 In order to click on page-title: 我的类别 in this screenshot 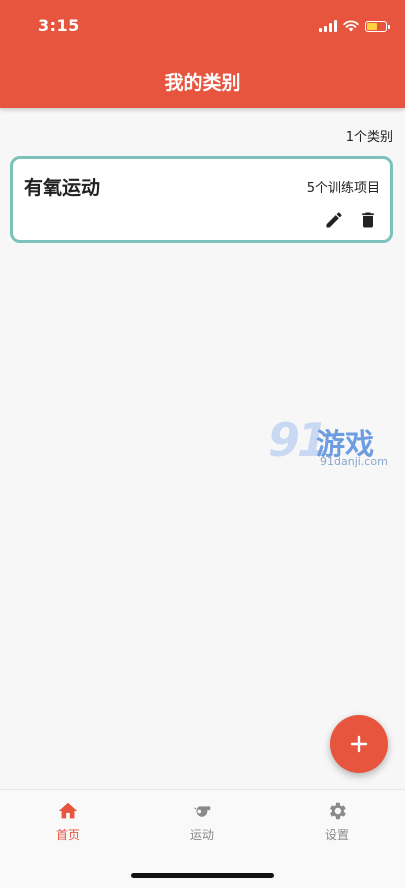, I will do `click(202, 83)`.